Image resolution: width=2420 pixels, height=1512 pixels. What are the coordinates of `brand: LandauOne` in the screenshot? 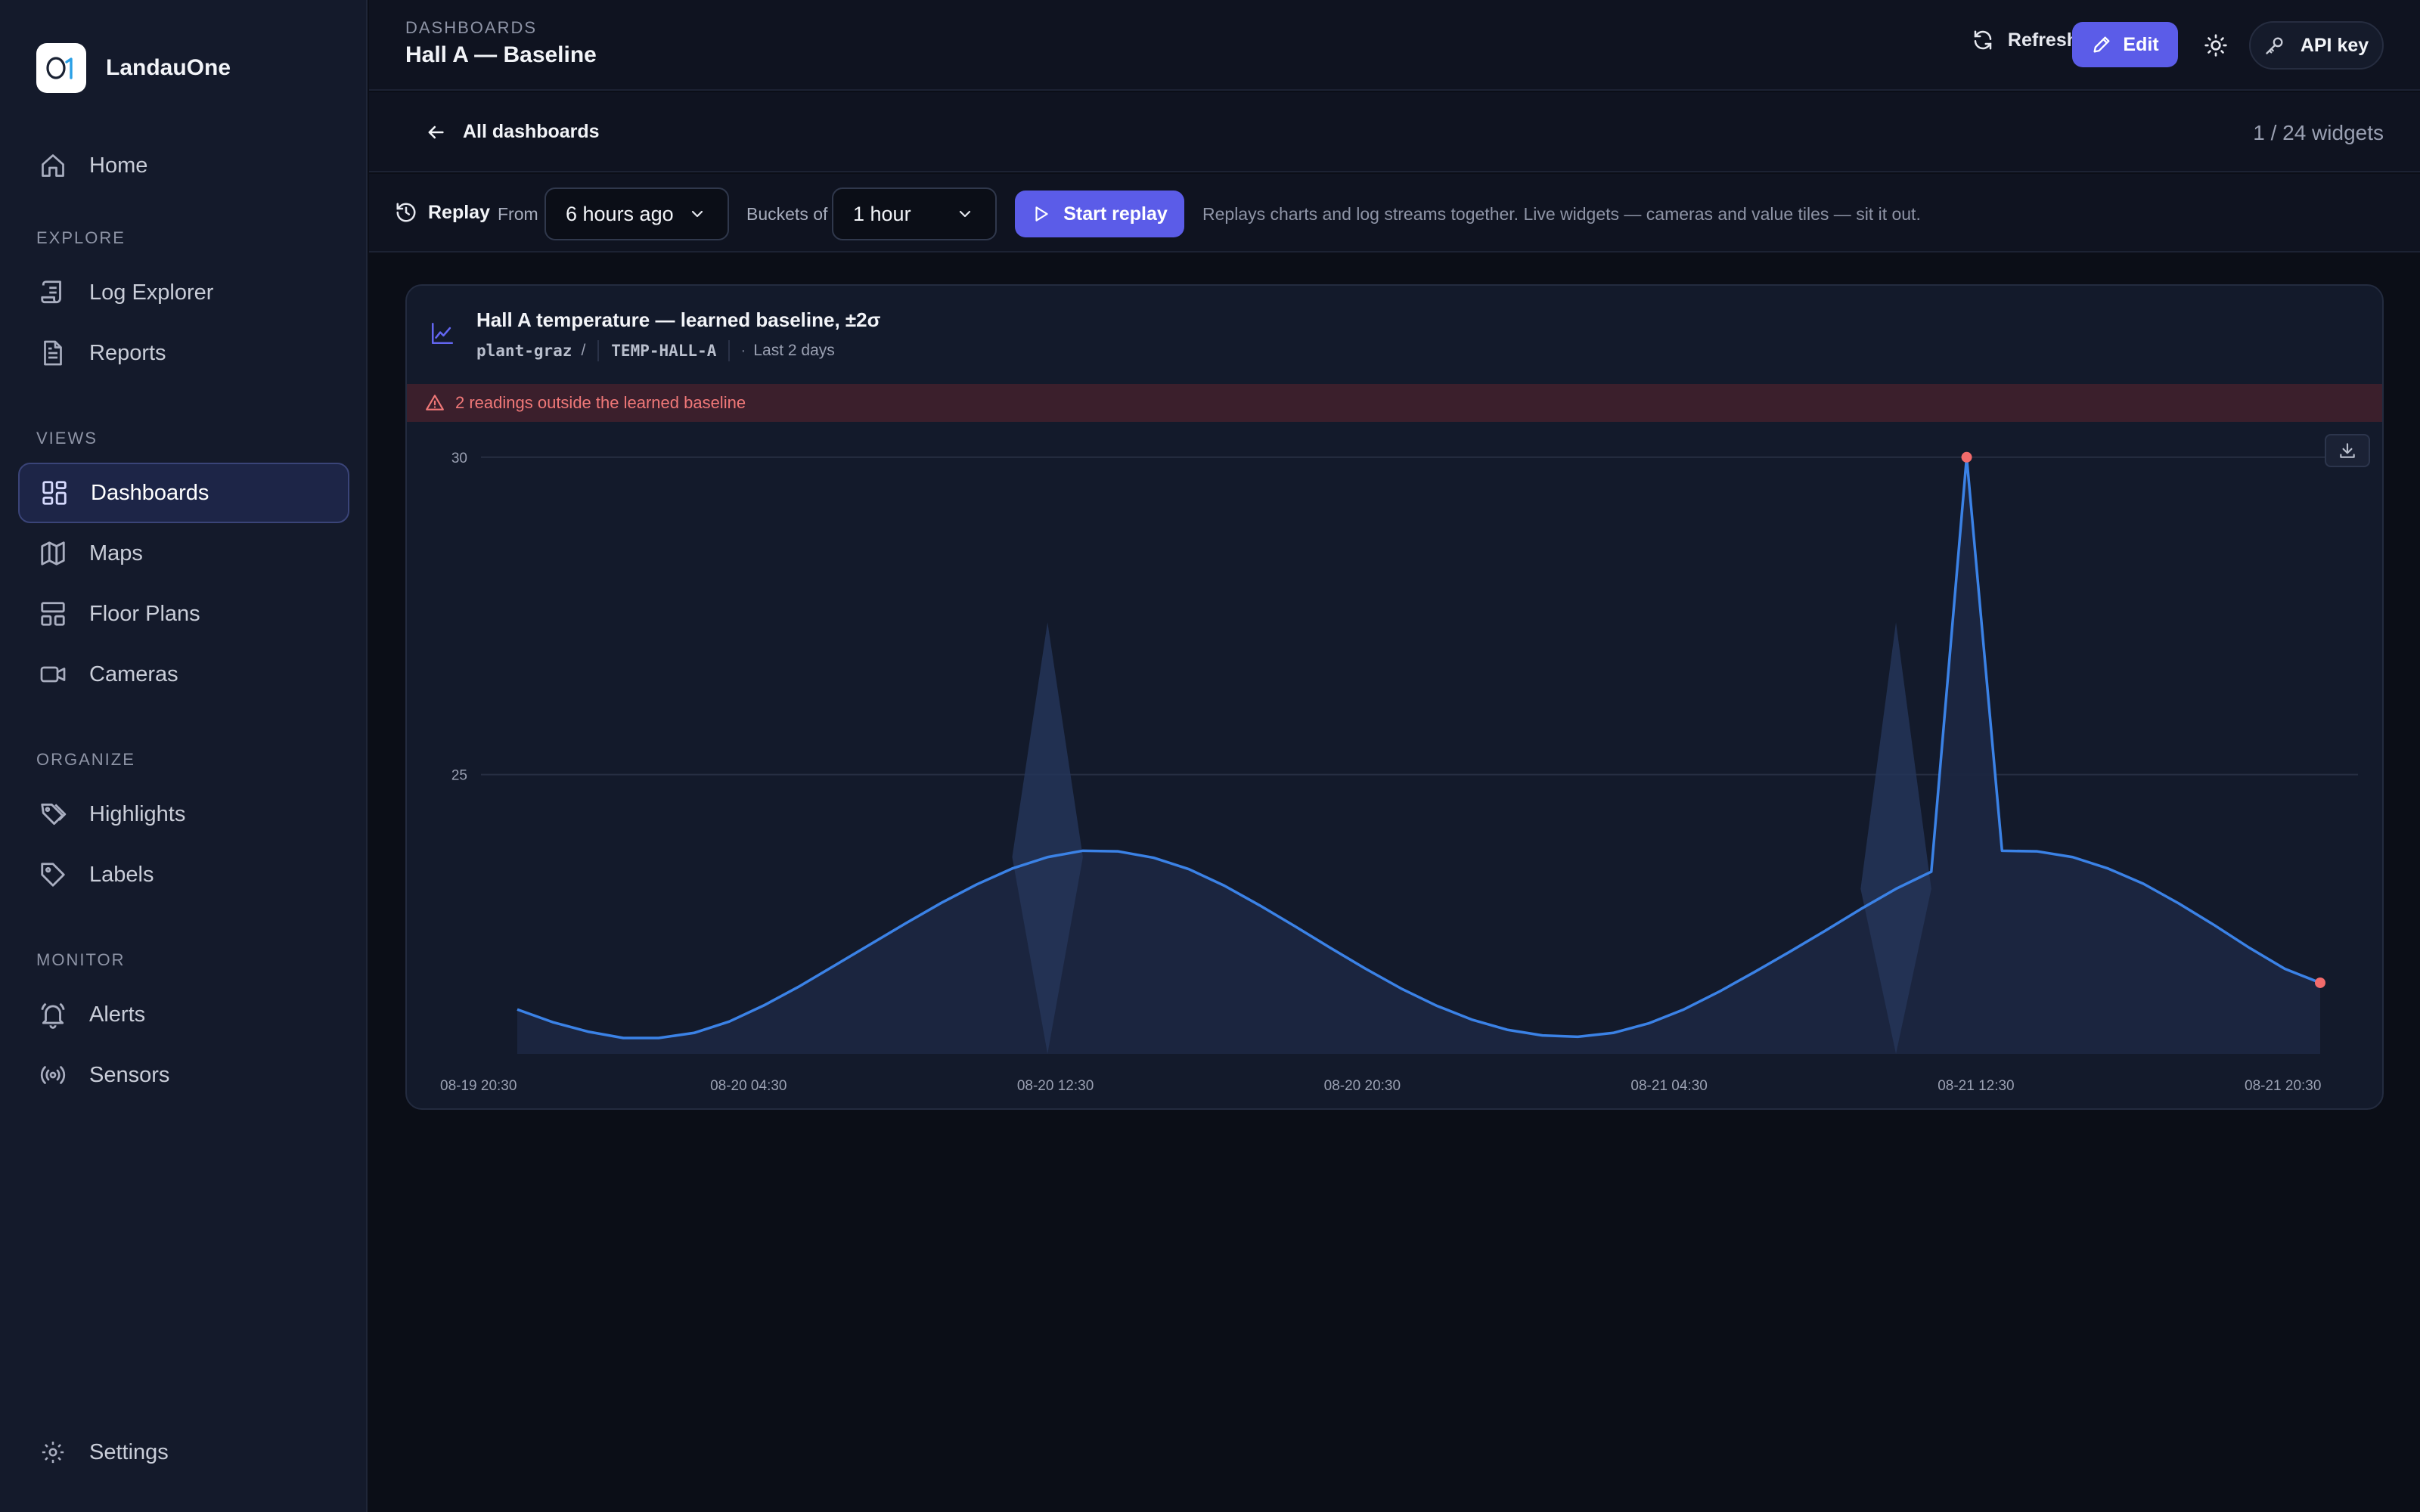 It's located at (133, 68).